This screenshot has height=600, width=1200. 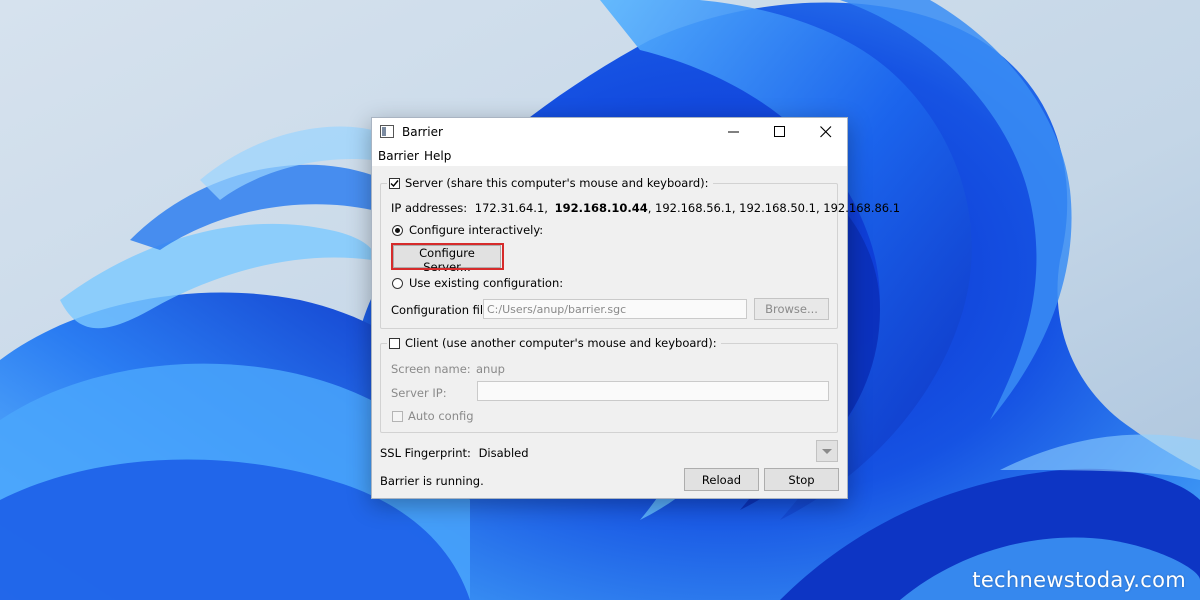 I want to click on minimize-button, so click(x=734, y=132).